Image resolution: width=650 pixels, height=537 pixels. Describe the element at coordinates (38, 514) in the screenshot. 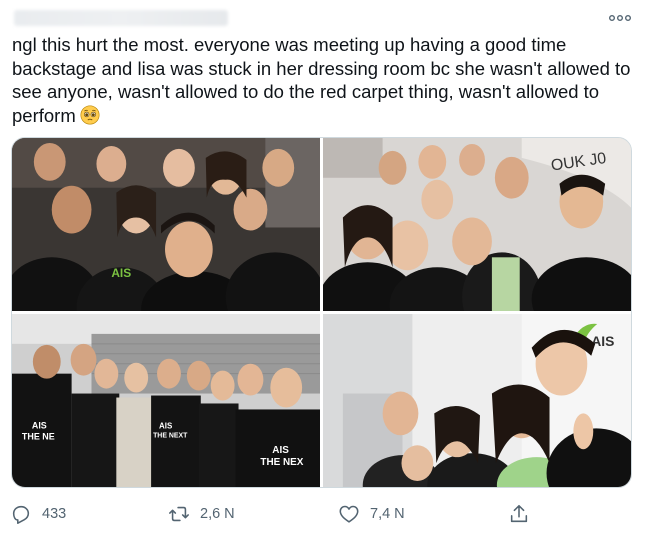

I see `reply-button: 433` at that location.